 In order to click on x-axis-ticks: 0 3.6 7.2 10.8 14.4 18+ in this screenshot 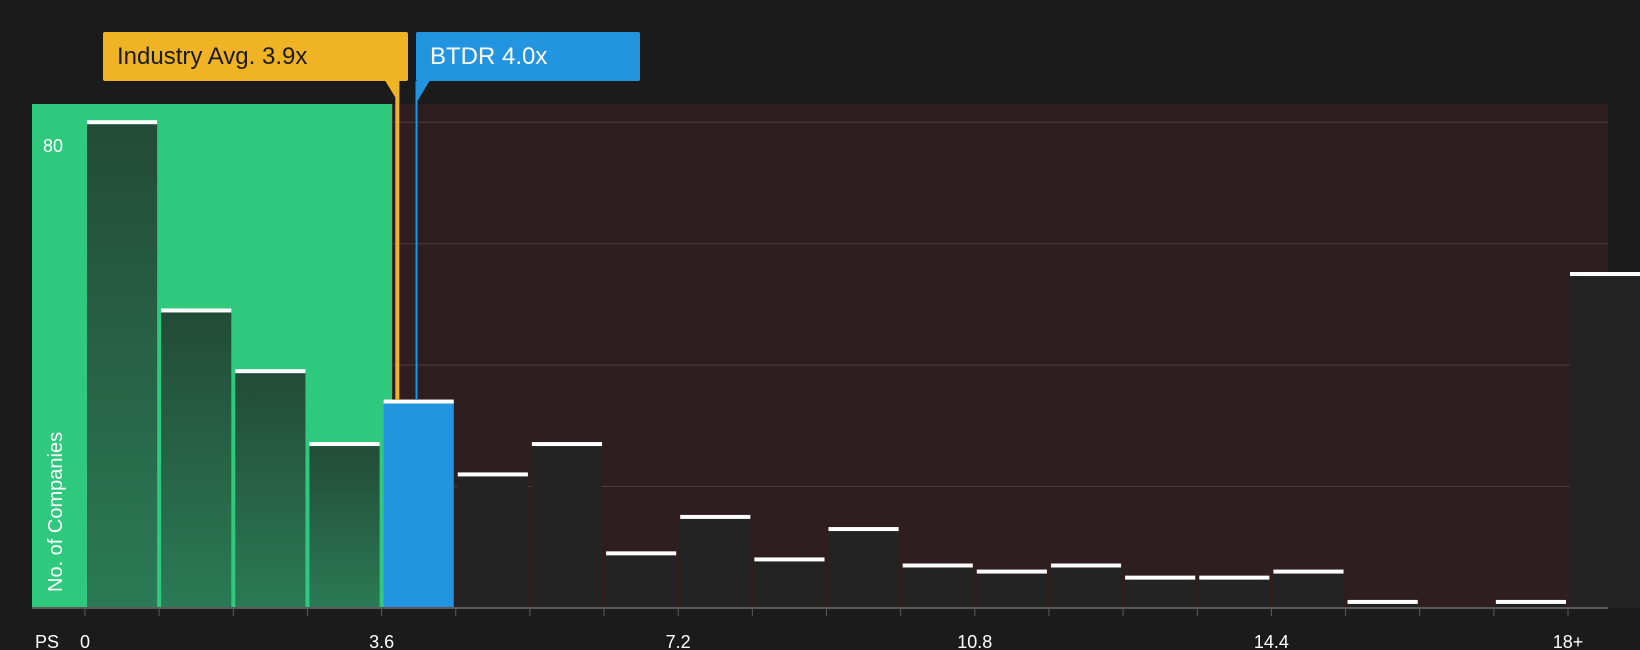, I will do `click(831, 629)`.